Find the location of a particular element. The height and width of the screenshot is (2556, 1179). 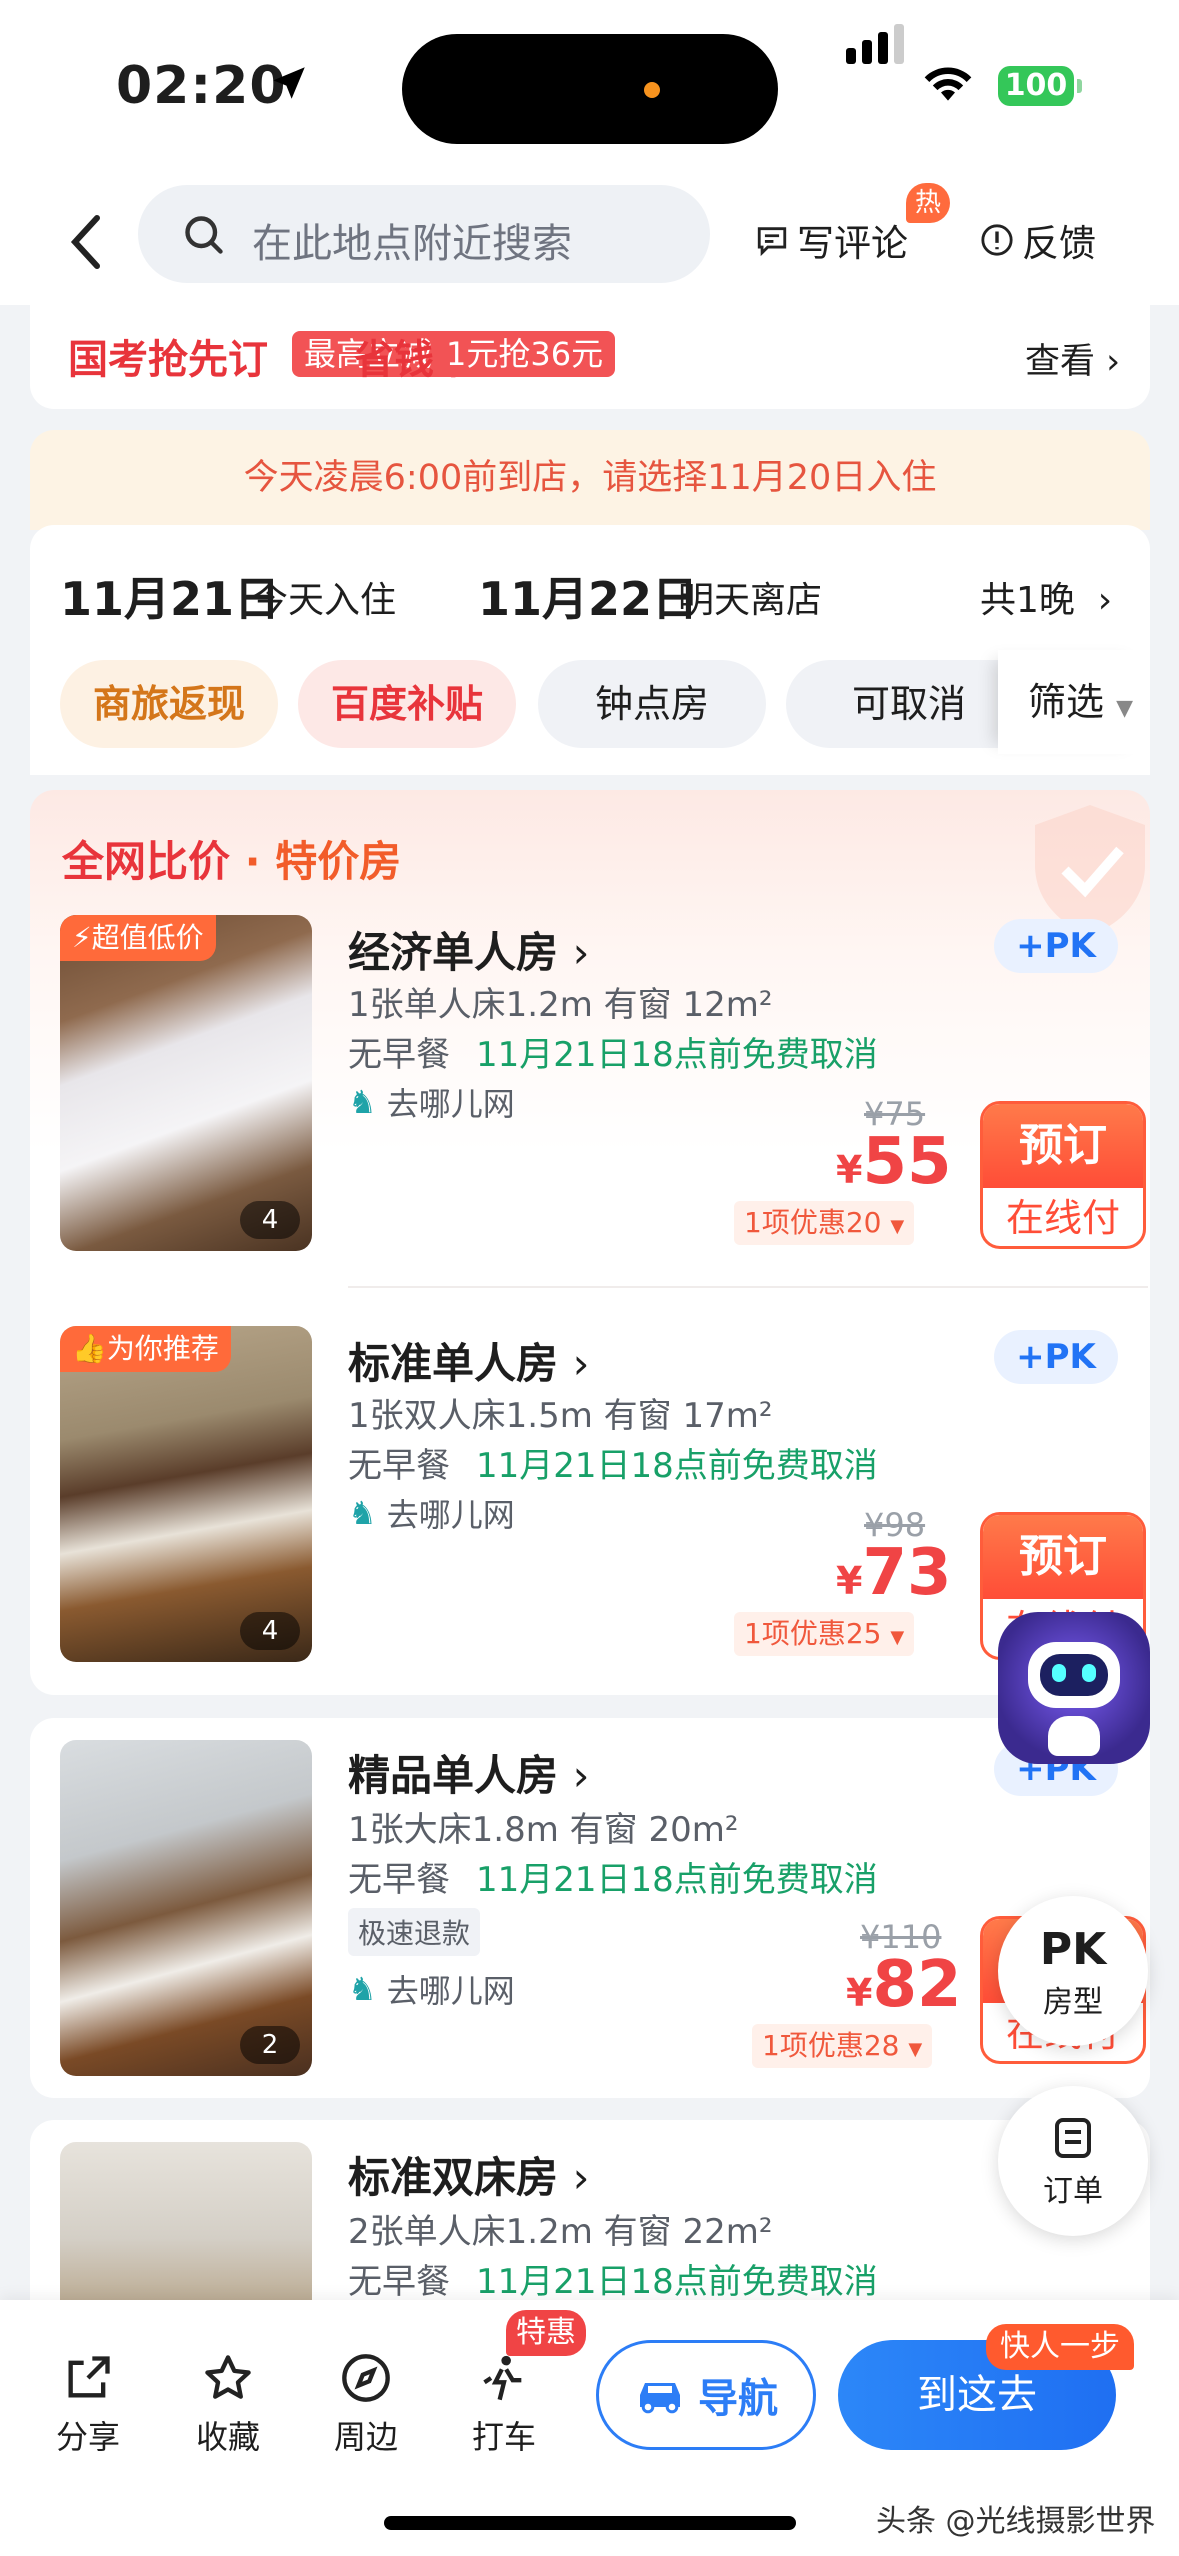

book-button: 预订在线付 is located at coordinates (1063, 1175).